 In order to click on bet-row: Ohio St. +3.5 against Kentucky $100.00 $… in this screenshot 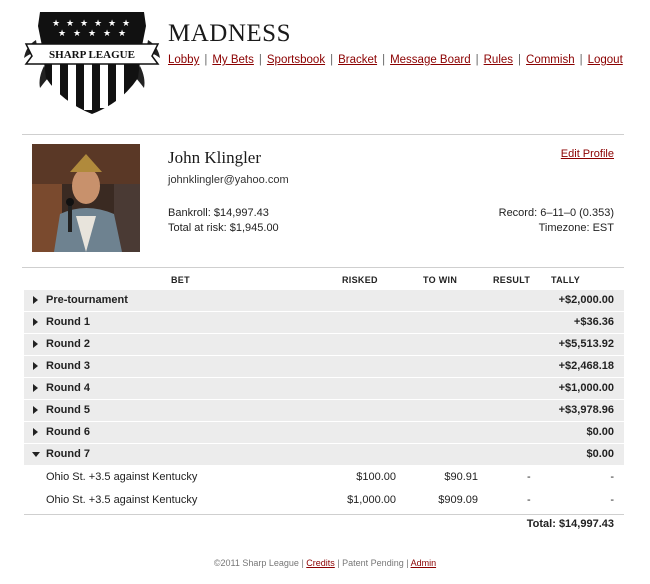, I will do `click(324, 477)`.